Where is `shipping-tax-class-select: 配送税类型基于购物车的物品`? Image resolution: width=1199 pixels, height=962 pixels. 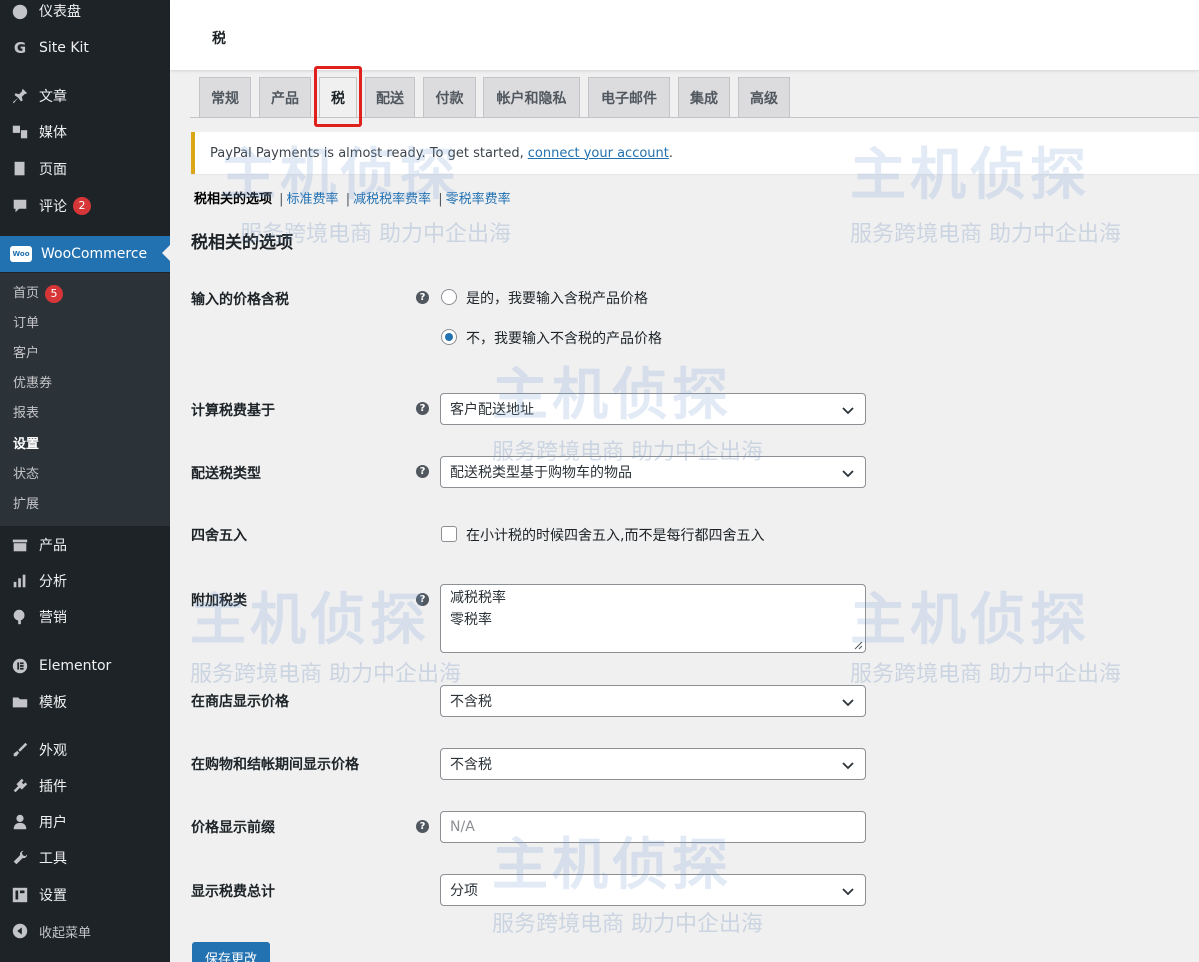 shipping-tax-class-select: 配送税类型基于购物车的物品 is located at coordinates (653, 472).